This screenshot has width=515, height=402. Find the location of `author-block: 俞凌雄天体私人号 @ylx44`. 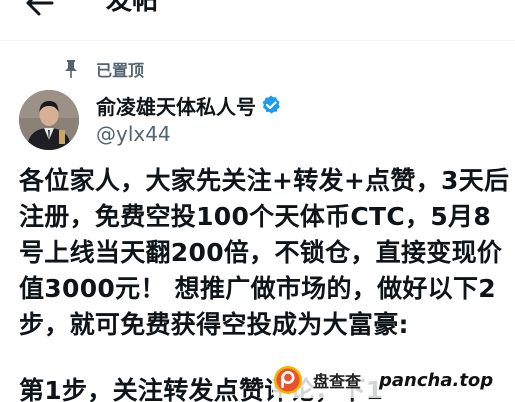

author-block: 俞凌雄天体私人号 @ylx44 is located at coordinates (189, 119).